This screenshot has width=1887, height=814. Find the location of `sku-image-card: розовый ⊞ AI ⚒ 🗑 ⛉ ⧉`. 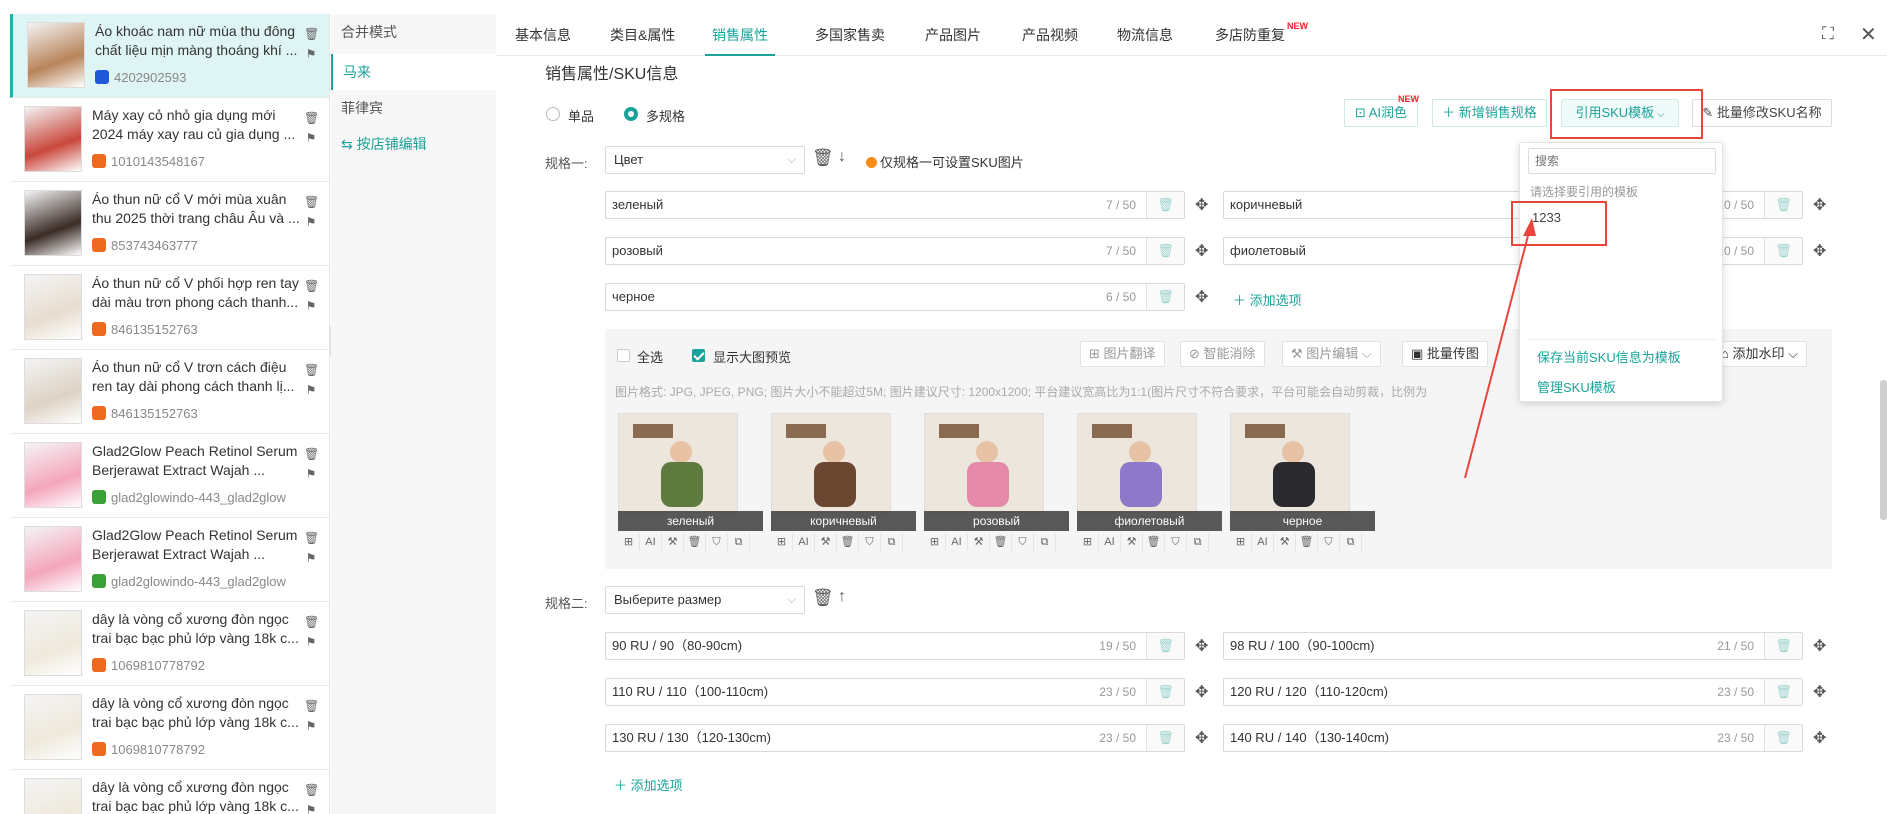

sku-image-card: розовый ⊞ AI ⚒ 🗑 ⛉ ⧉ is located at coordinates (996, 485).